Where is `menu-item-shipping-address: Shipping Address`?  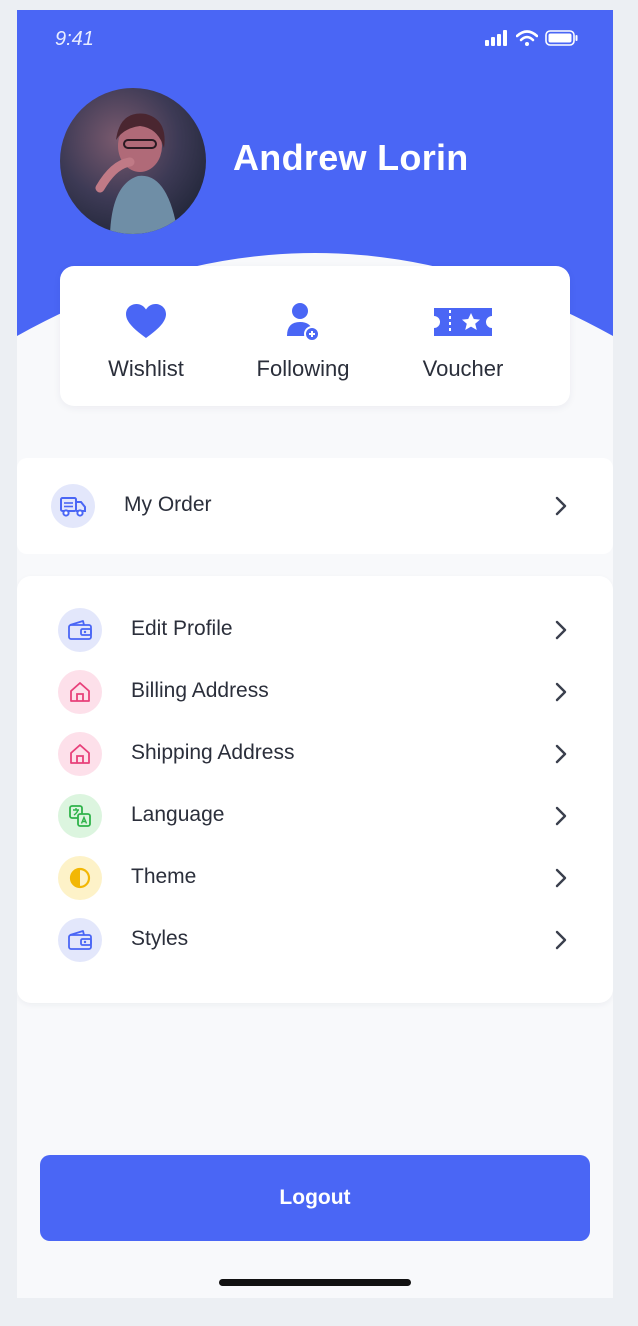
menu-item-shipping-address: Shipping Address is located at coordinates (315, 754).